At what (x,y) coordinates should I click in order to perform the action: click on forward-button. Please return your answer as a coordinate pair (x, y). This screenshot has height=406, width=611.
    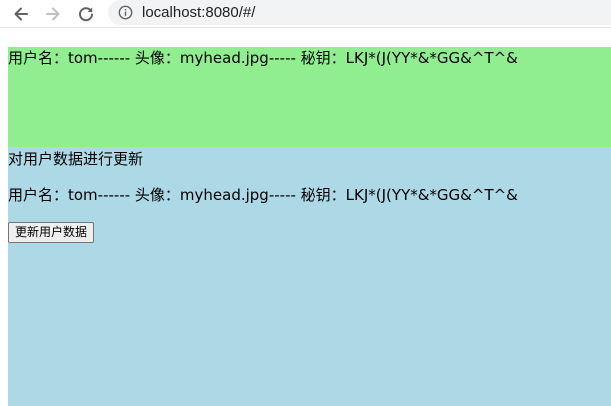
    Looking at the image, I should click on (53, 14).